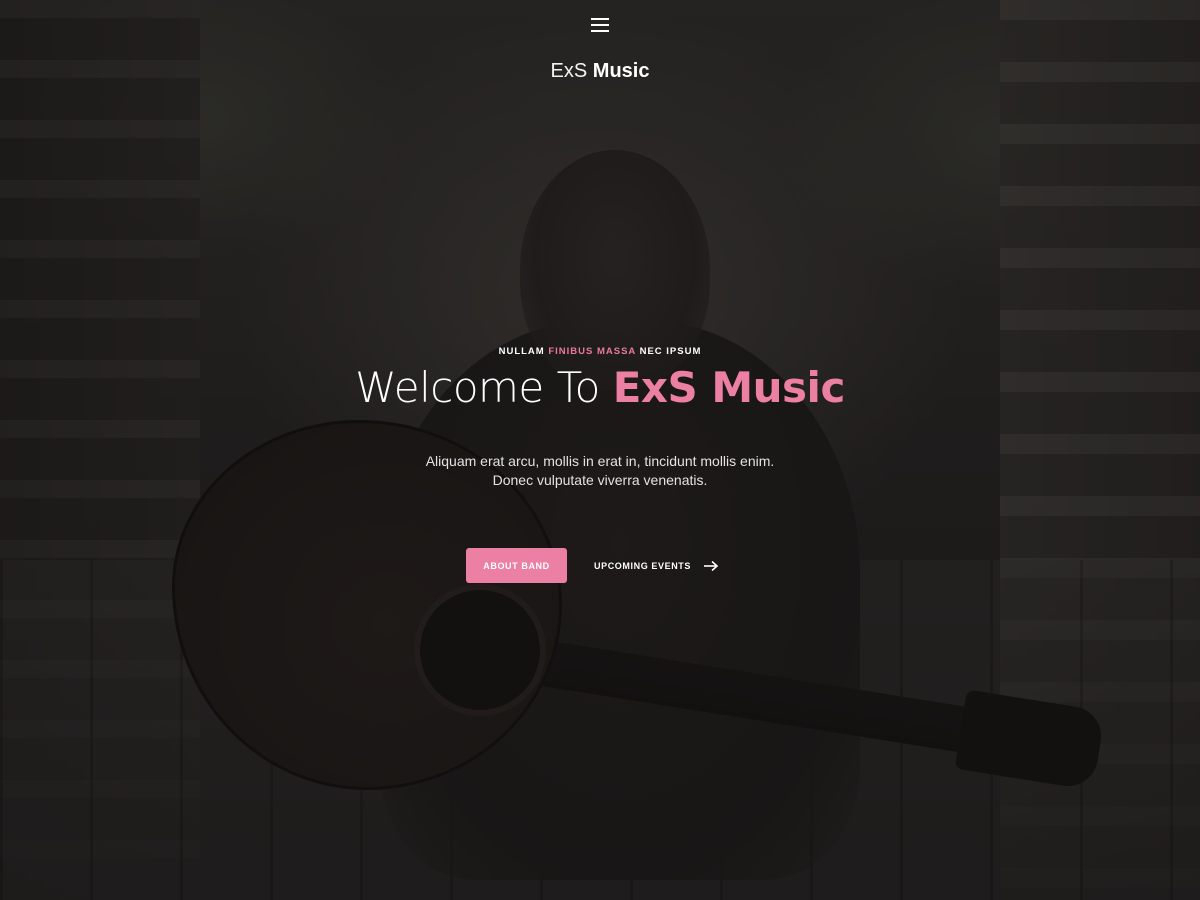 The width and height of the screenshot is (1200, 900). I want to click on kicker-accent-text: FINIBUS MASSA, so click(592, 351).